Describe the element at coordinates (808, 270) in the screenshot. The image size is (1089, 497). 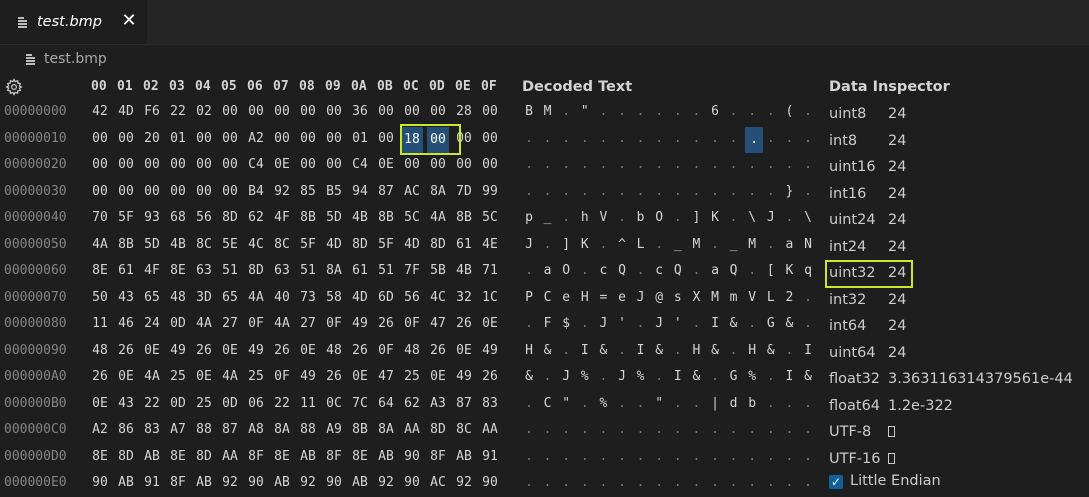
I see `decoded-char: q` at that location.